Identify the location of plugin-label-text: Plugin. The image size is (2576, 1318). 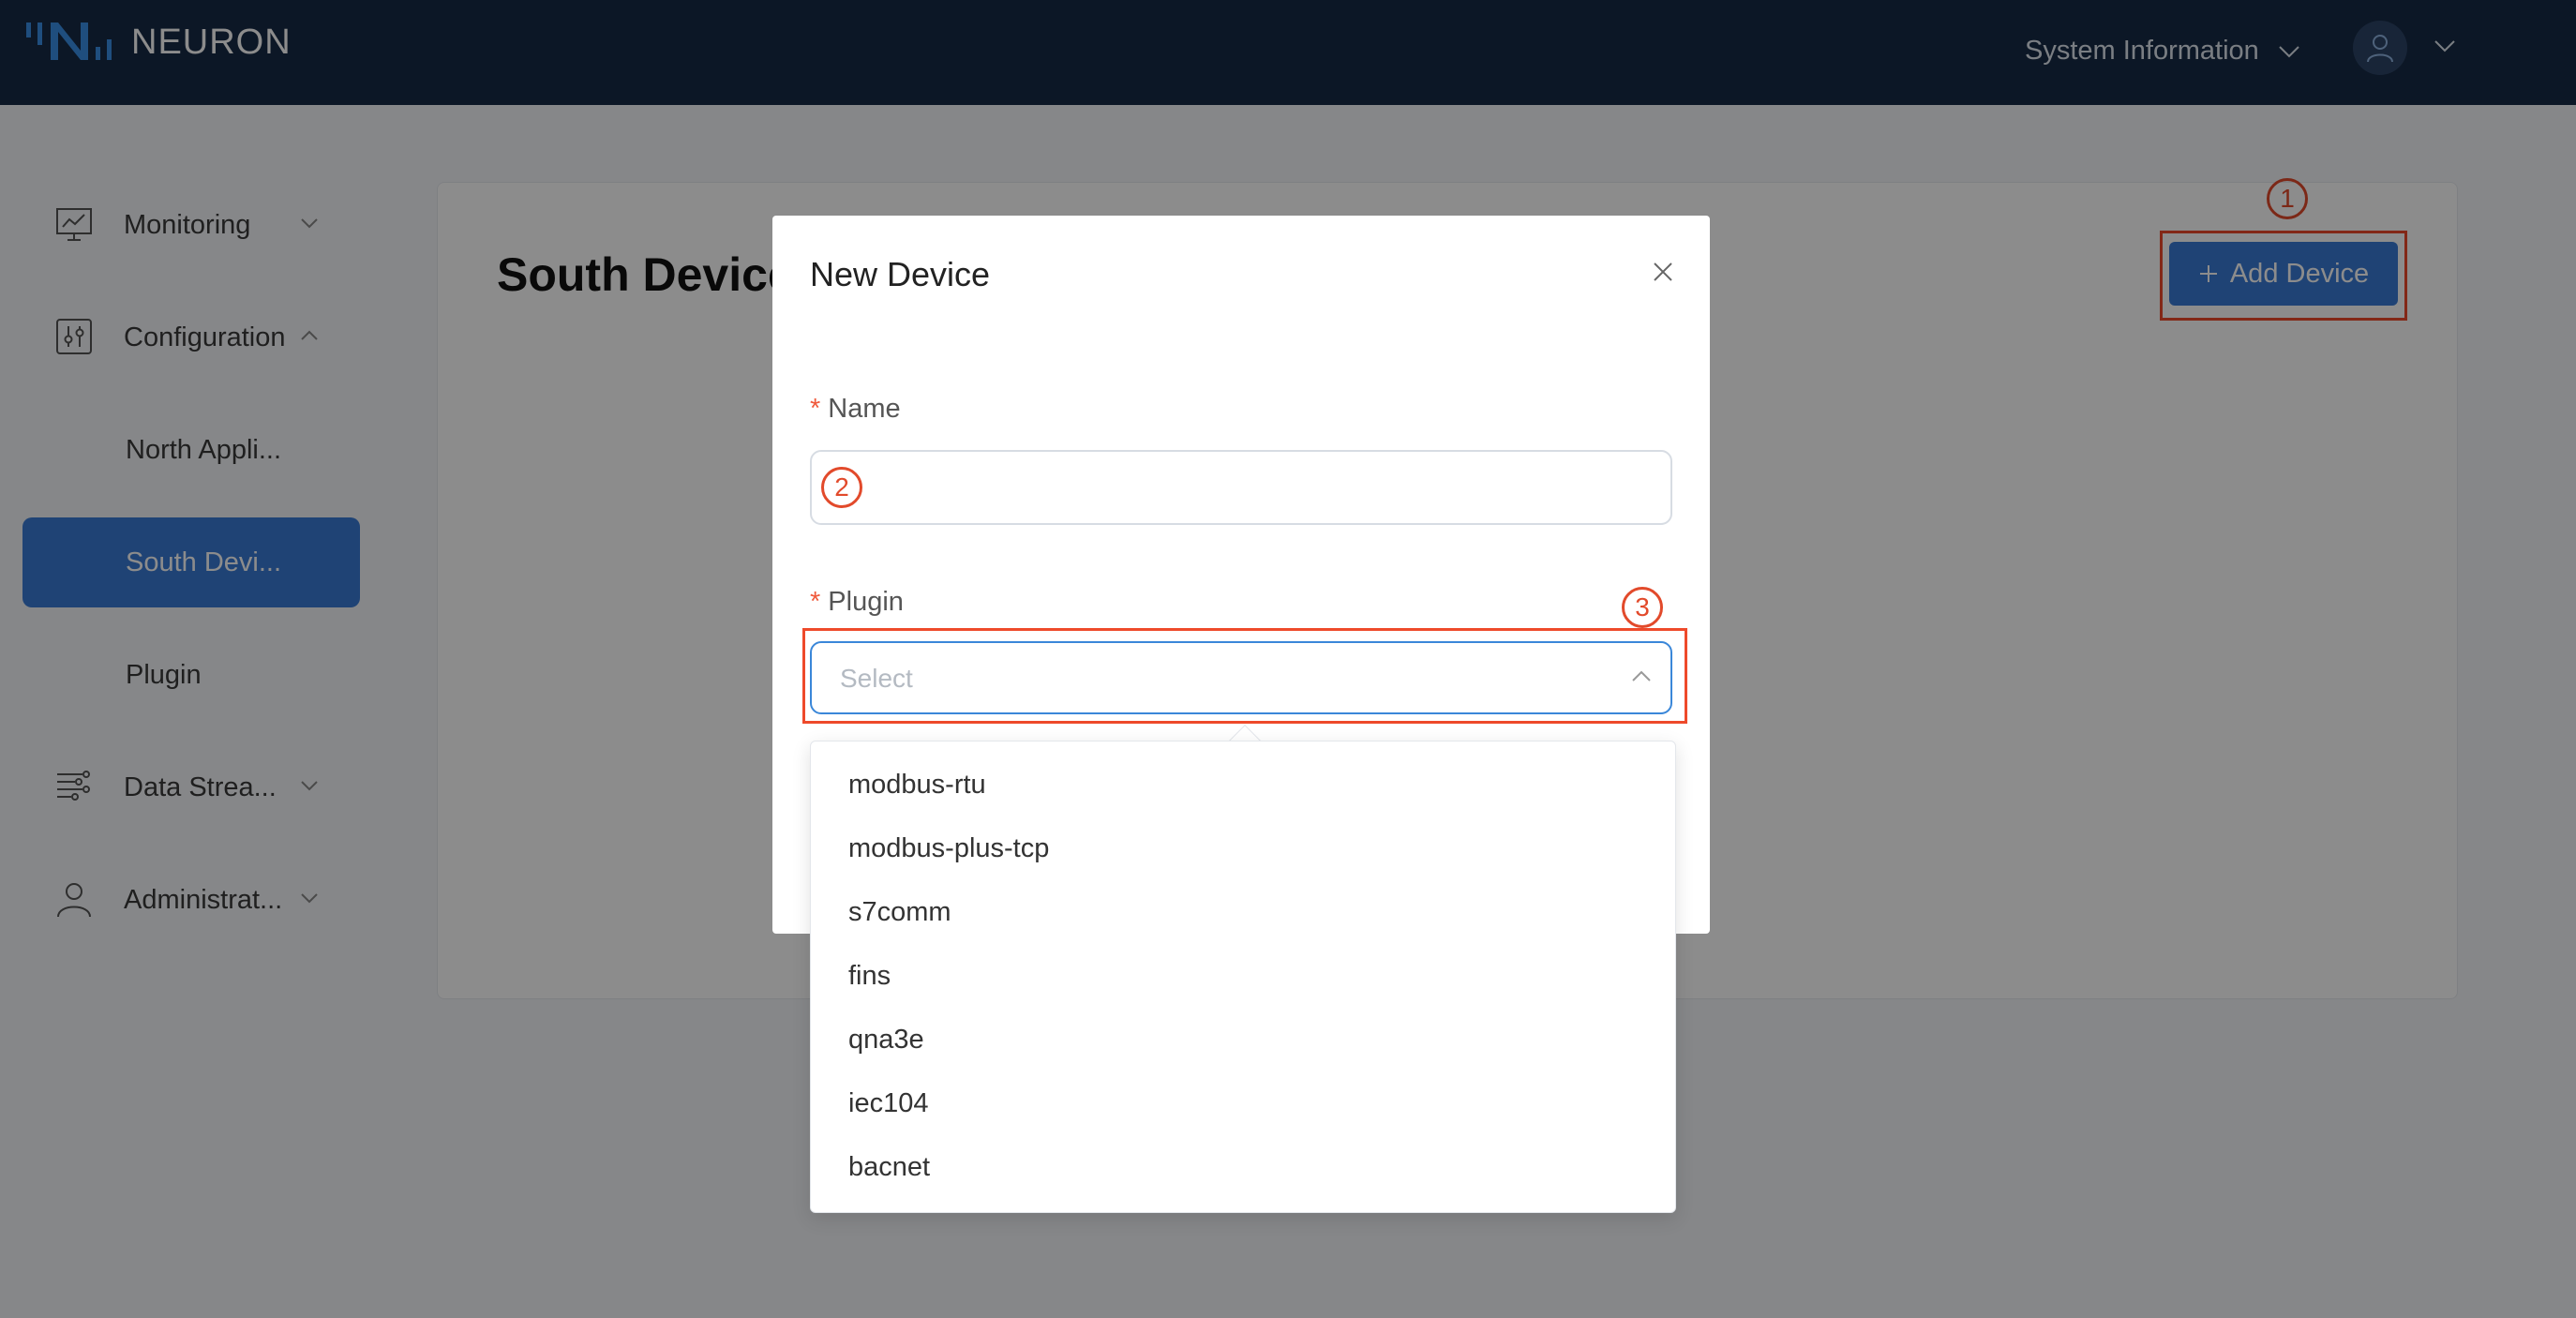
(866, 602).